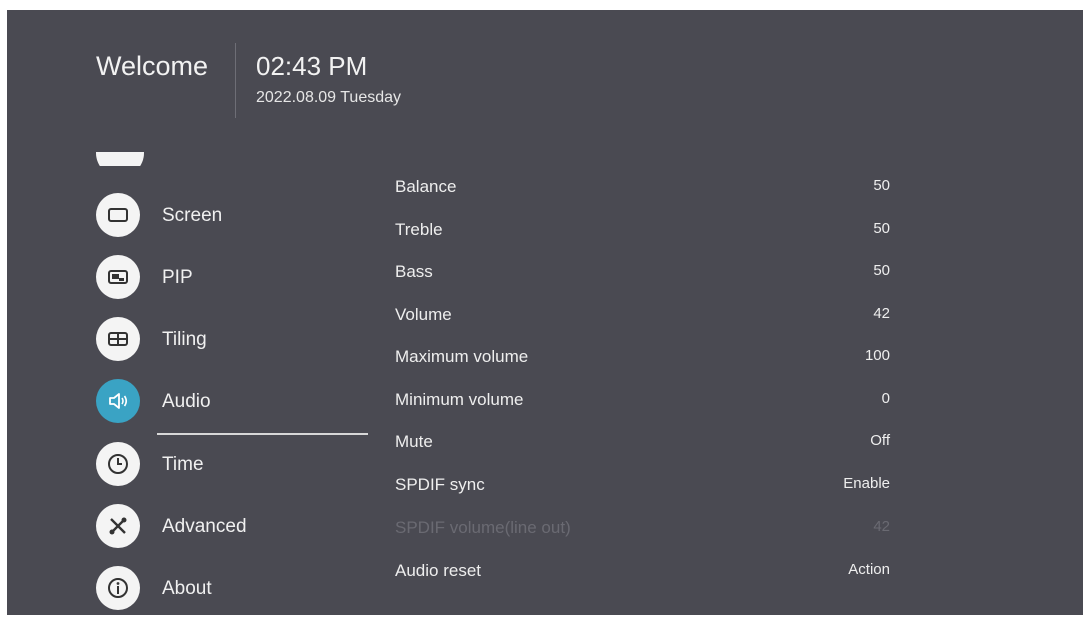  Describe the element at coordinates (118, 401) in the screenshot. I see `speaker-icon` at that location.